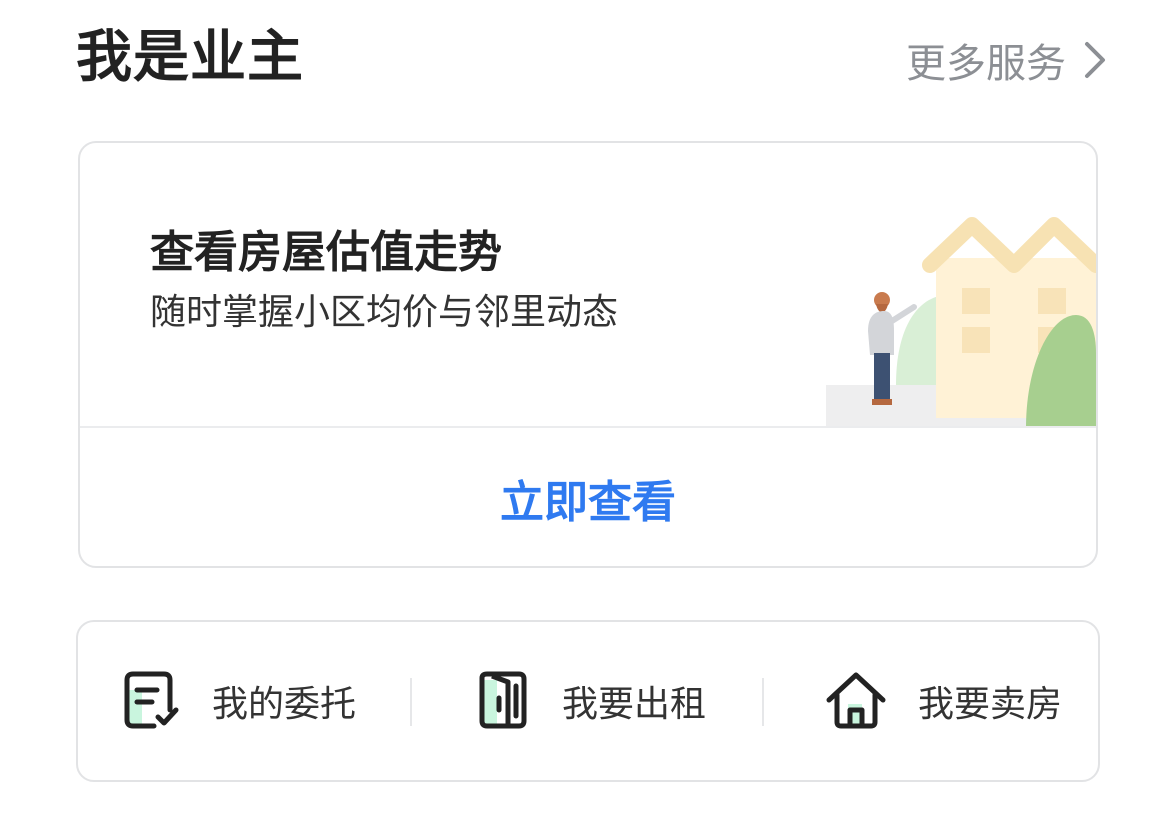 The width and height of the screenshot is (1176, 814). What do you see at coordinates (986, 64) in the screenshot?
I see `more-services-label: 更多服务` at bounding box center [986, 64].